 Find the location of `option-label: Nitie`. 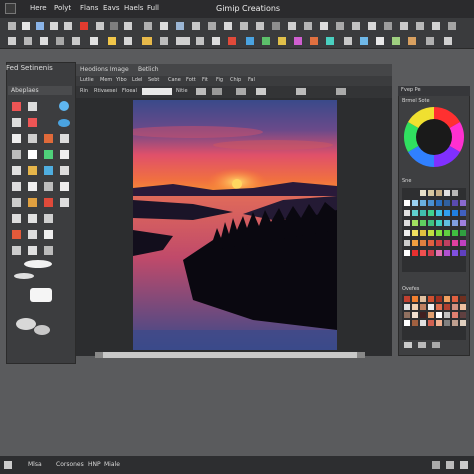

option-label: Nitie is located at coordinates (182, 91).